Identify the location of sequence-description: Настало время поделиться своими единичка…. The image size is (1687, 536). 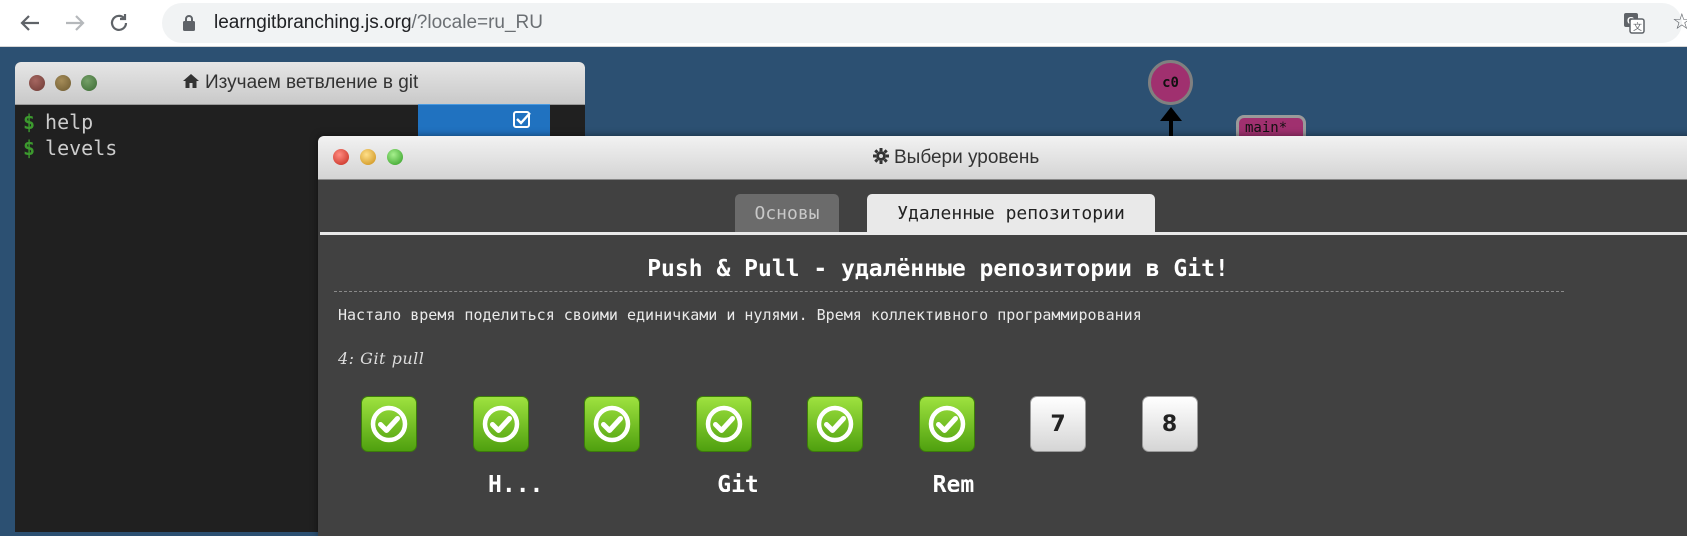
(740, 315).